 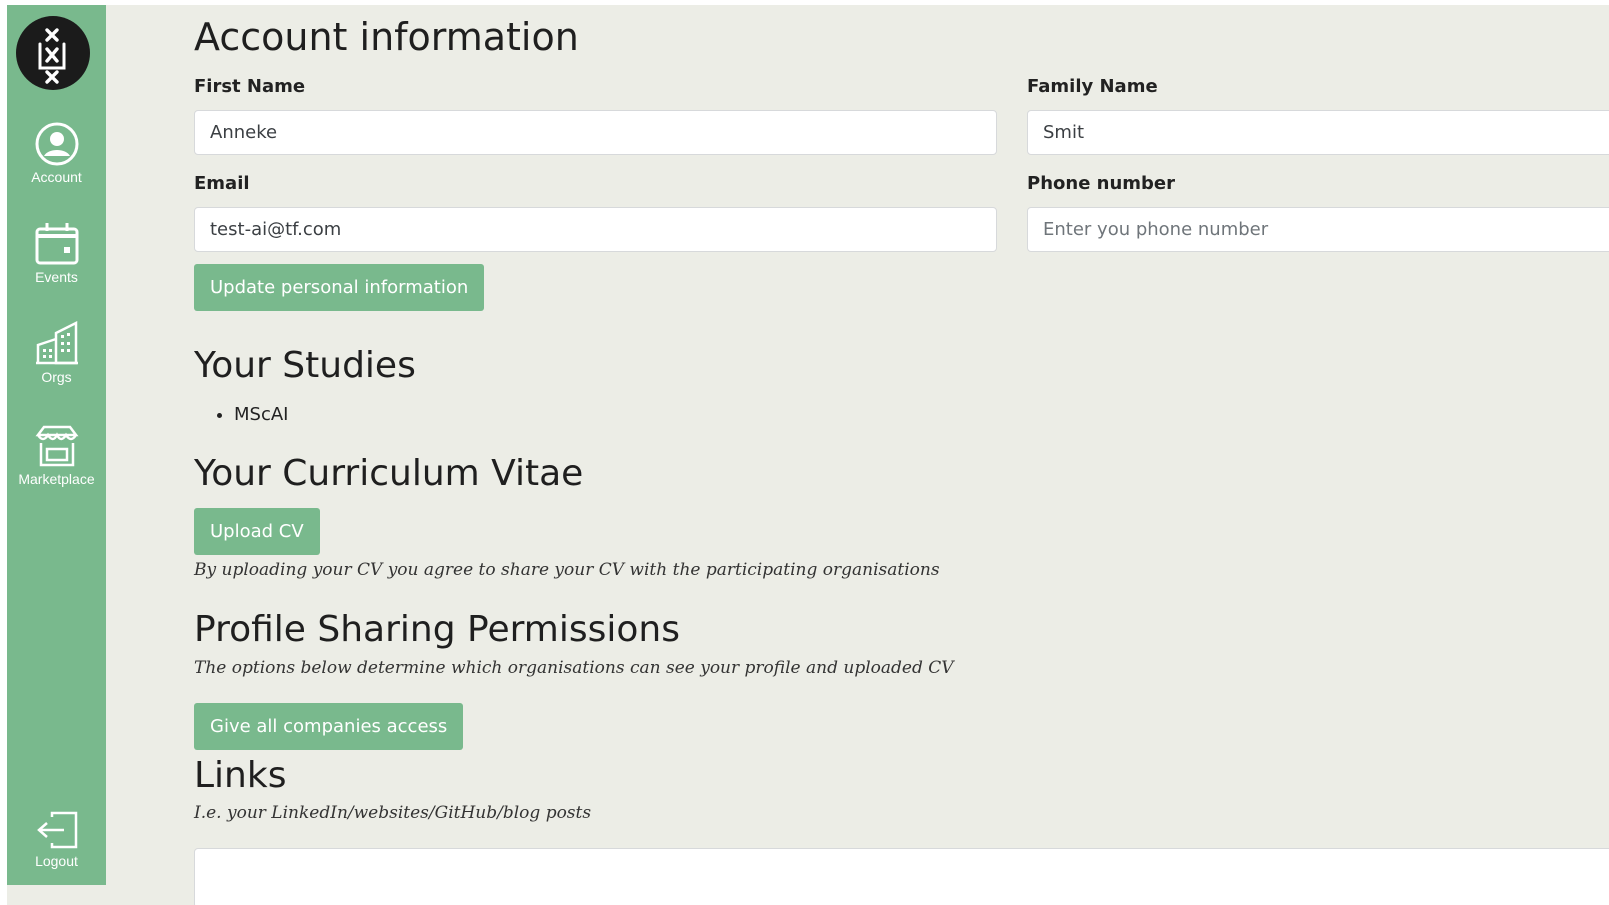 What do you see at coordinates (56, 479) in the screenshot?
I see `sidebar-item-label: Marketplace` at bounding box center [56, 479].